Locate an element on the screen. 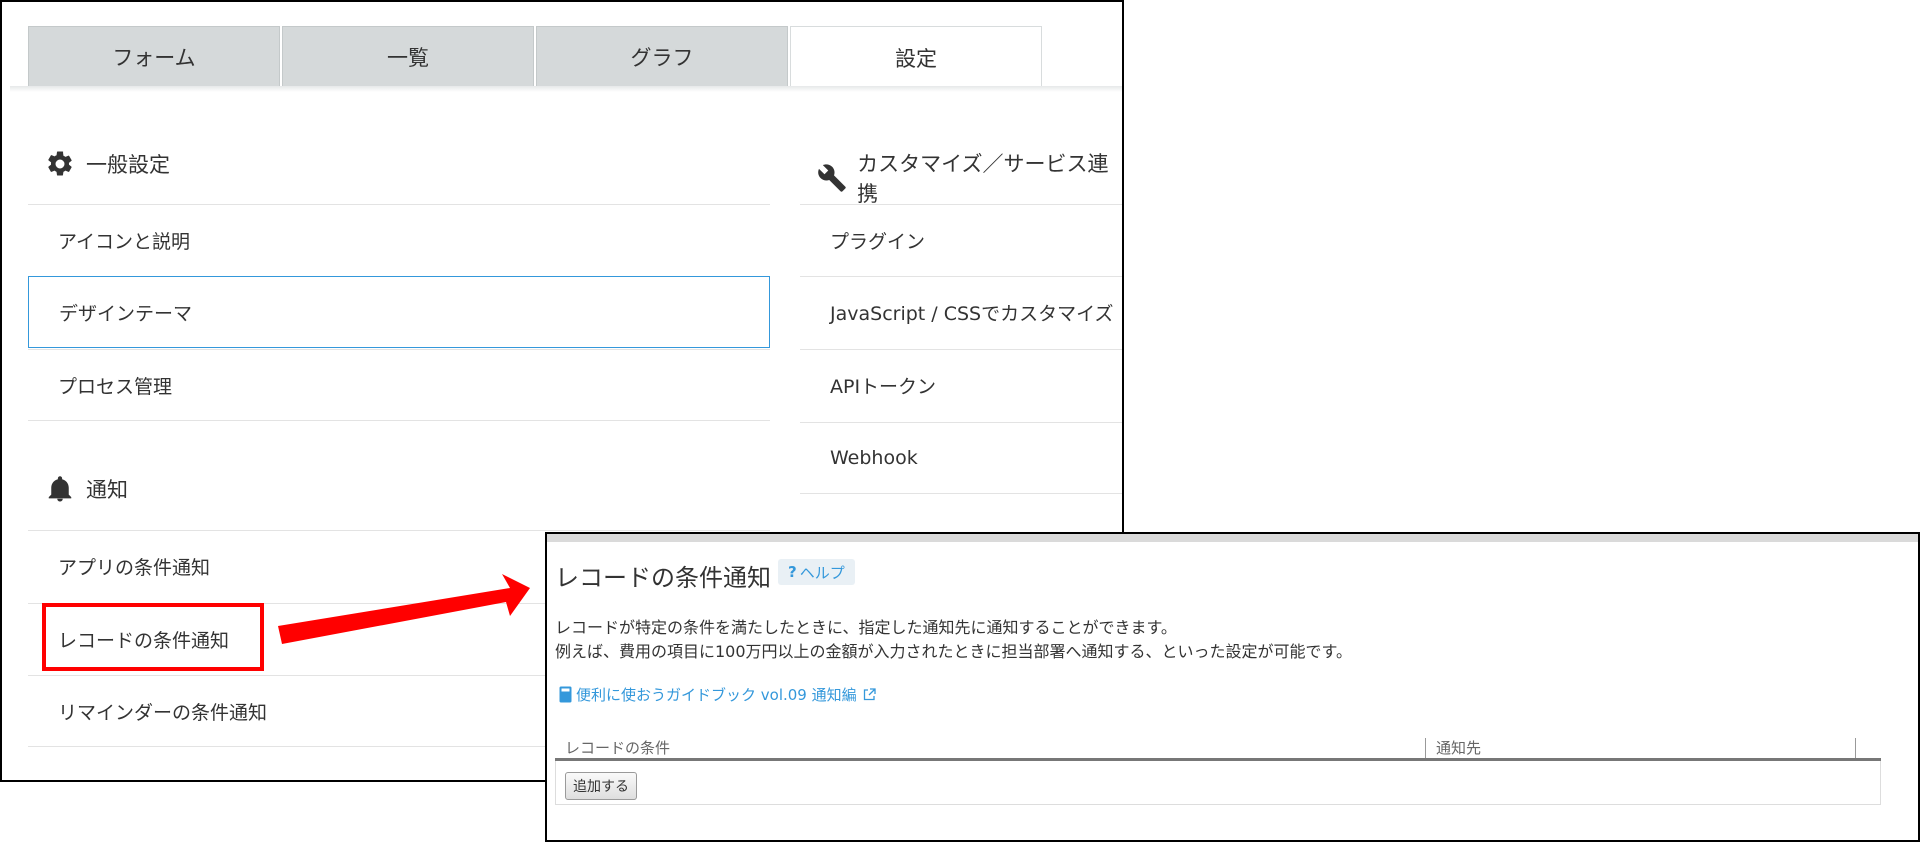 This screenshot has height=842, width=1920. item-process-management: プロセス管理 is located at coordinates (399, 385).